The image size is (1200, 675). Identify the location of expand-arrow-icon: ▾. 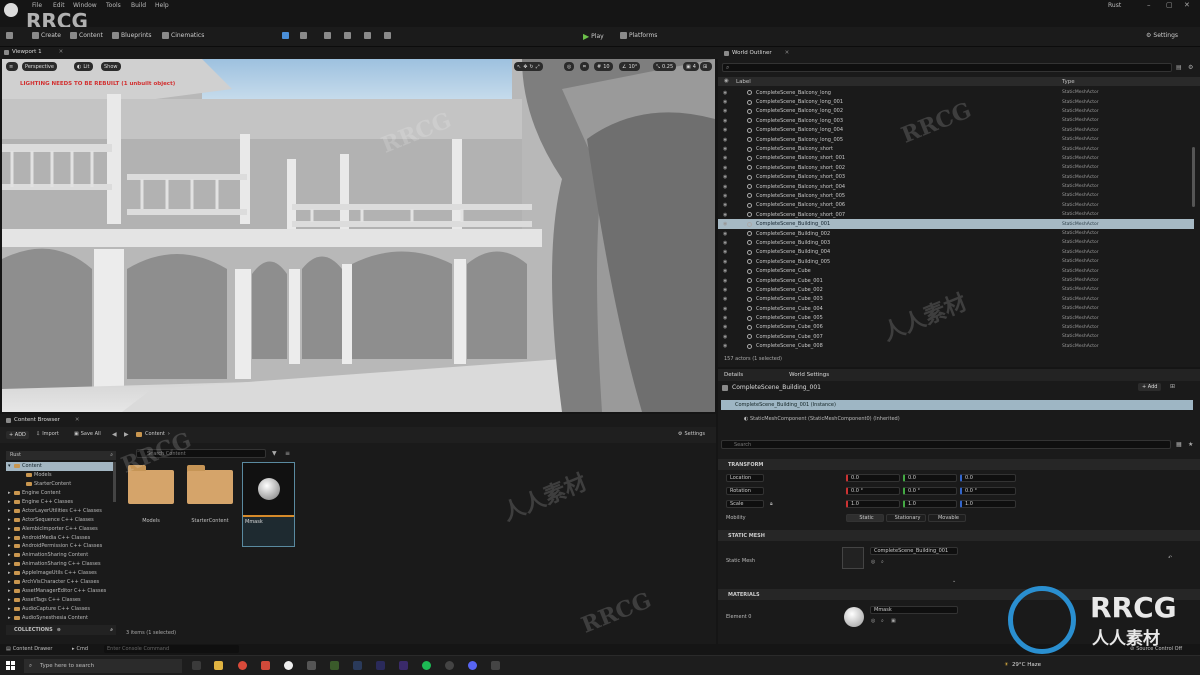
(10, 466).